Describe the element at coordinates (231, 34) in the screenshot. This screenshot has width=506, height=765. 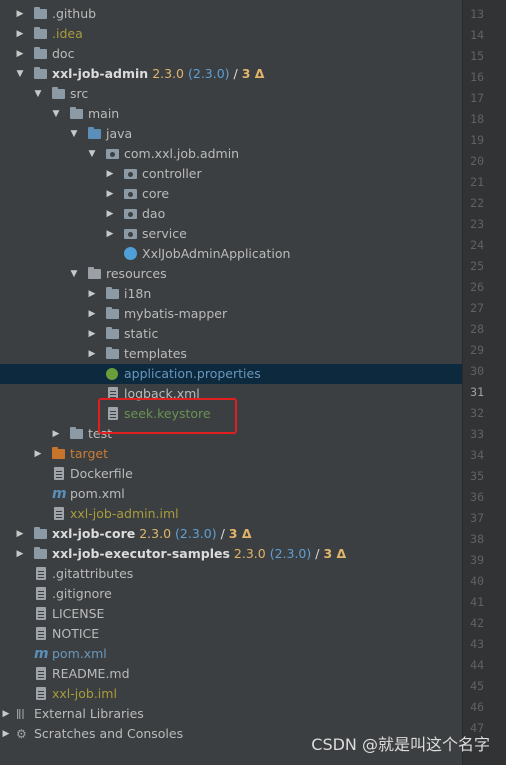
I see `tree-item-idea: ▶ .idea` at that location.